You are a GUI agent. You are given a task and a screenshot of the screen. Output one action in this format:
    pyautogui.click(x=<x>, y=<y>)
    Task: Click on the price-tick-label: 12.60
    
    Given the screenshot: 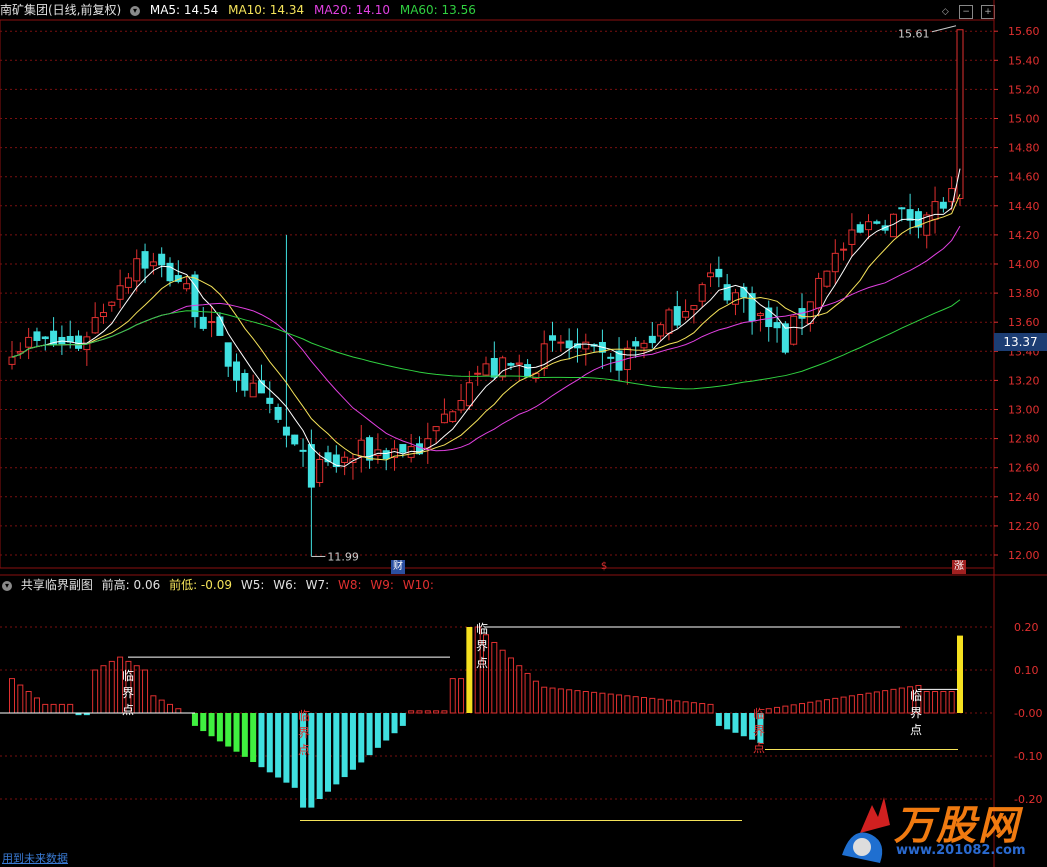 What is the action you would take?
    pyautogui.click(x=1024, y=468)
    